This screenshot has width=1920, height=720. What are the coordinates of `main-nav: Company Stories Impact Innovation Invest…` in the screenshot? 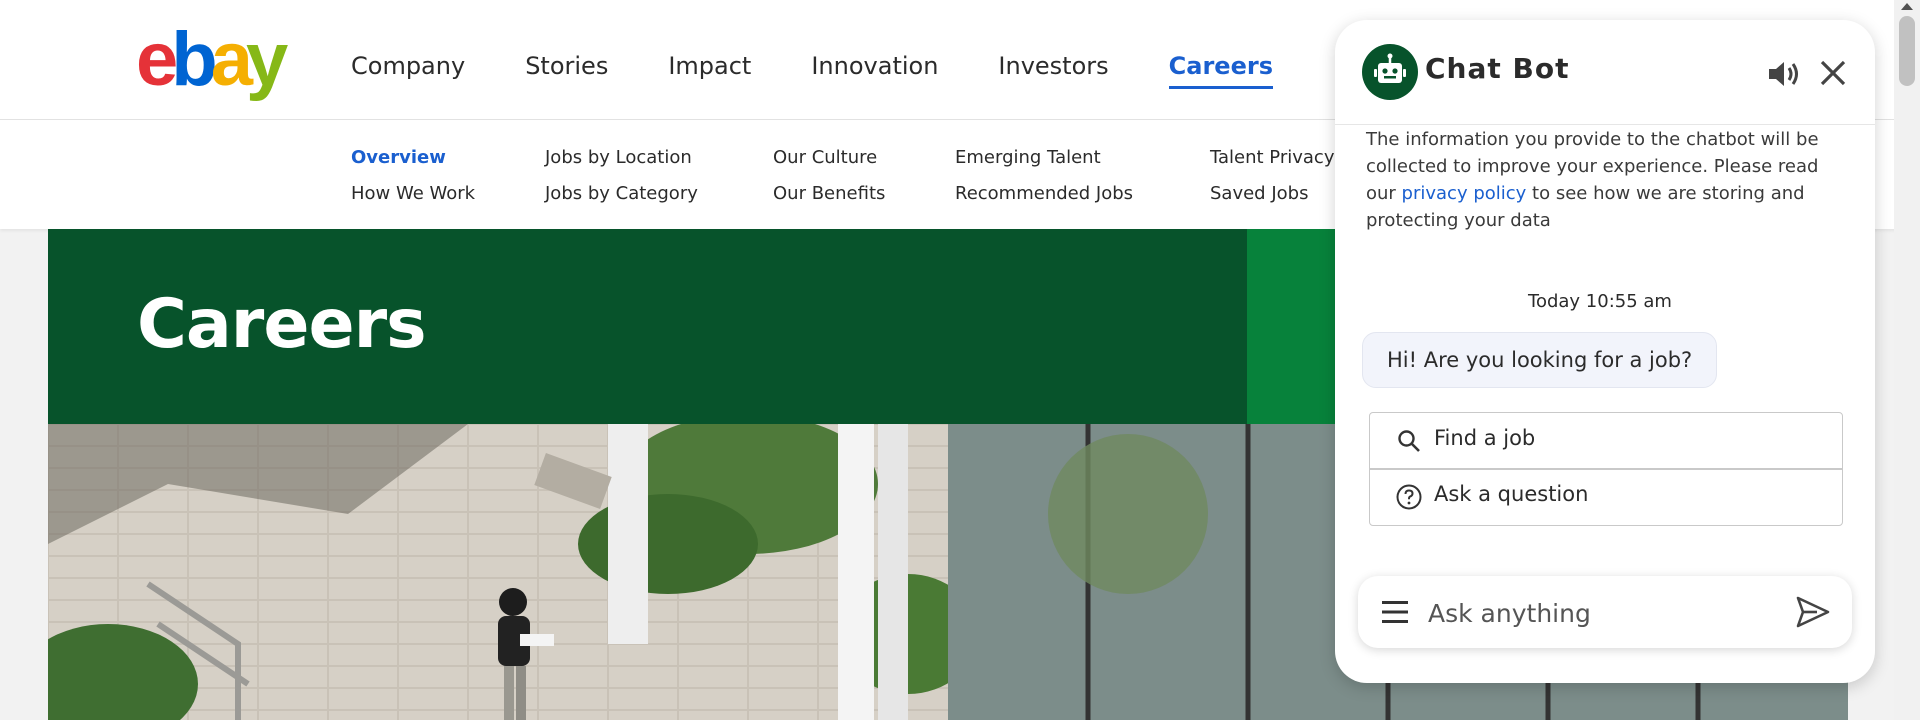 It's located at (842, 70).